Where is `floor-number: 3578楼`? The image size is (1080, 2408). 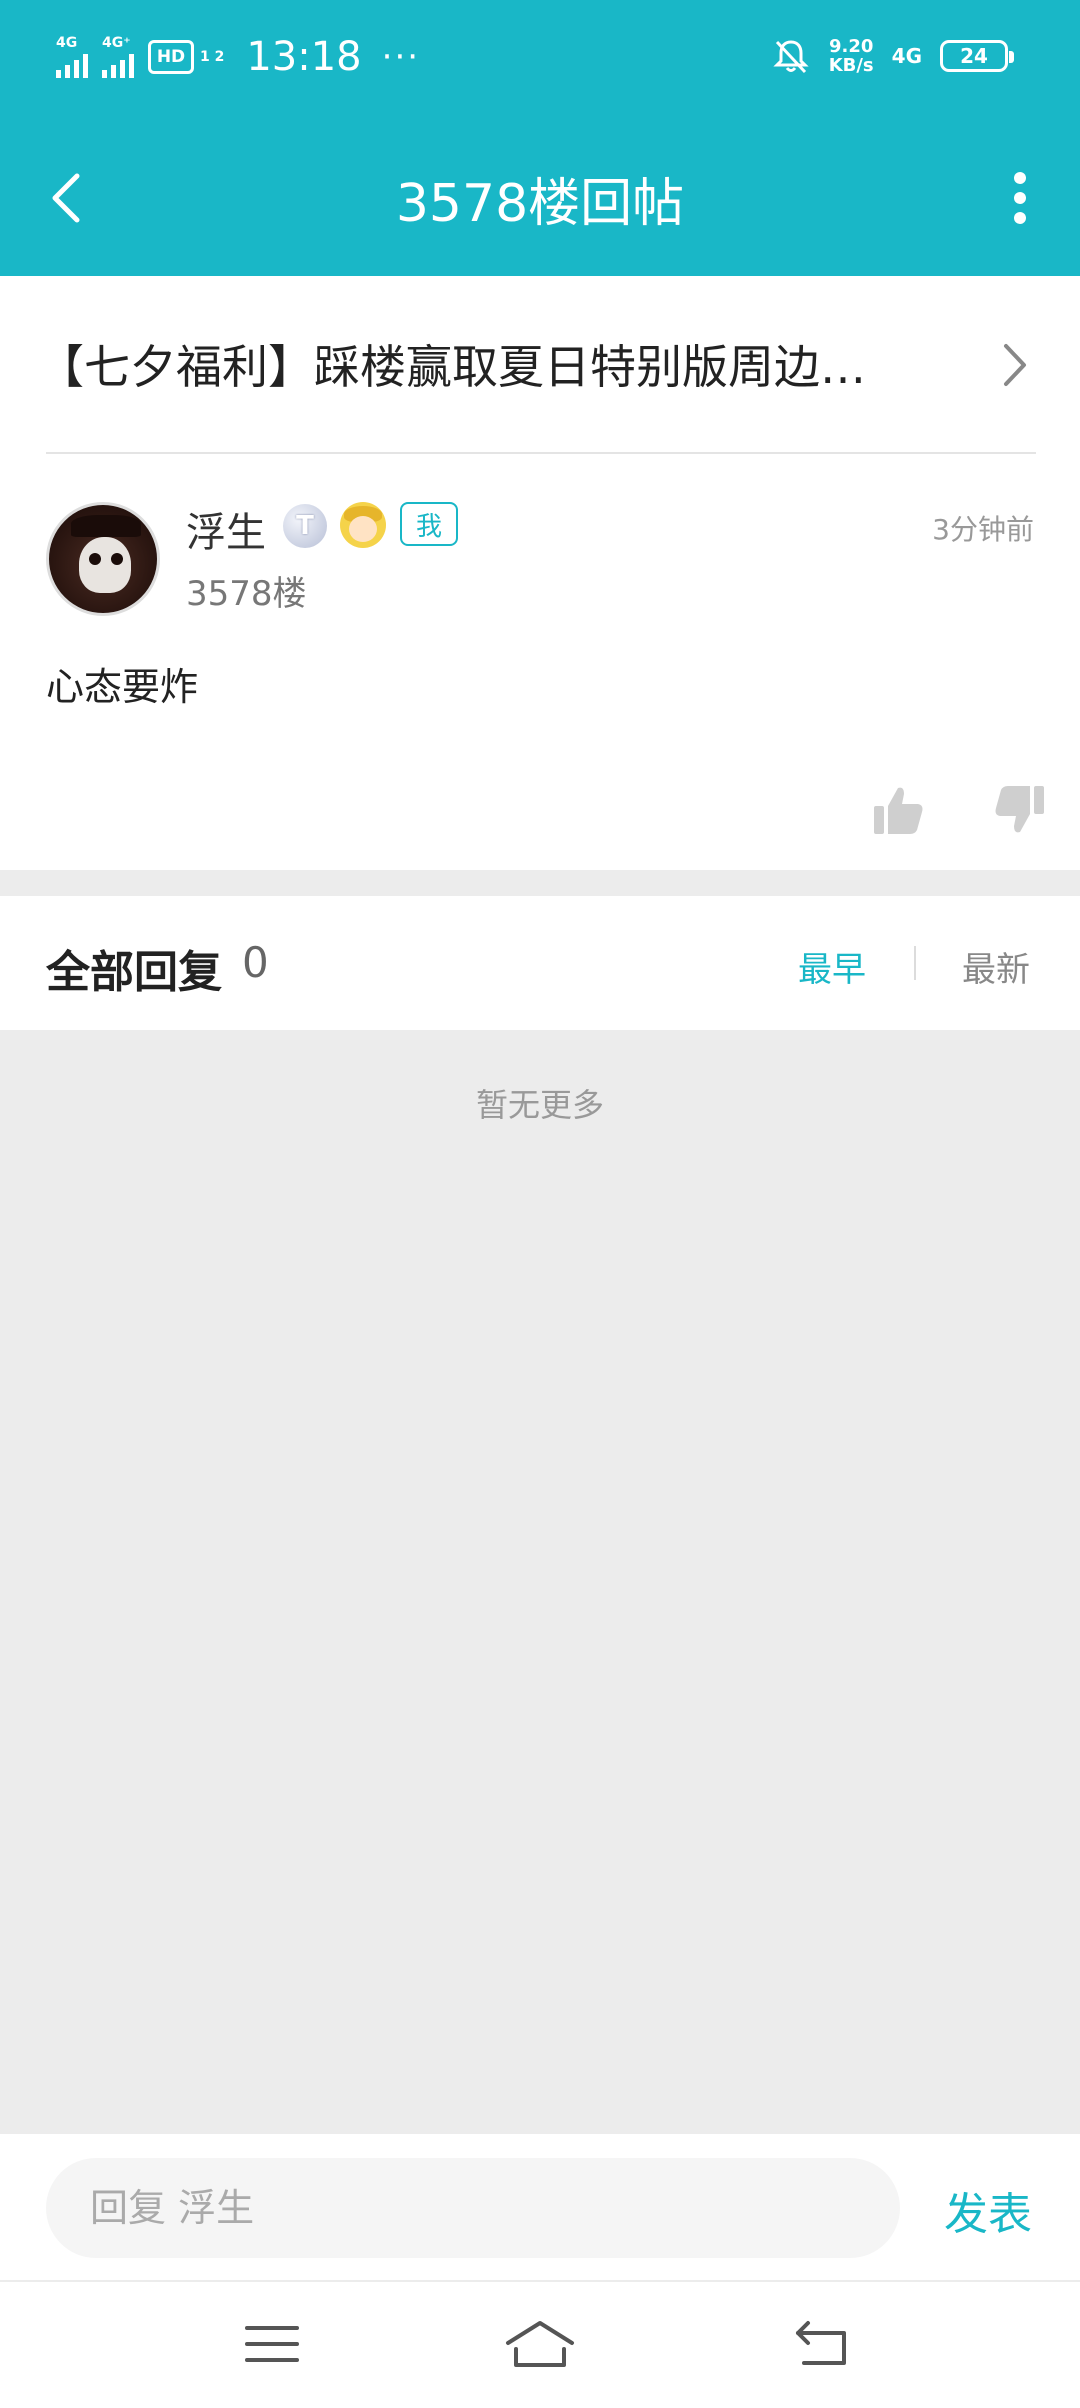 floor-number: 3578楼 is located at coordinates (246, 594).